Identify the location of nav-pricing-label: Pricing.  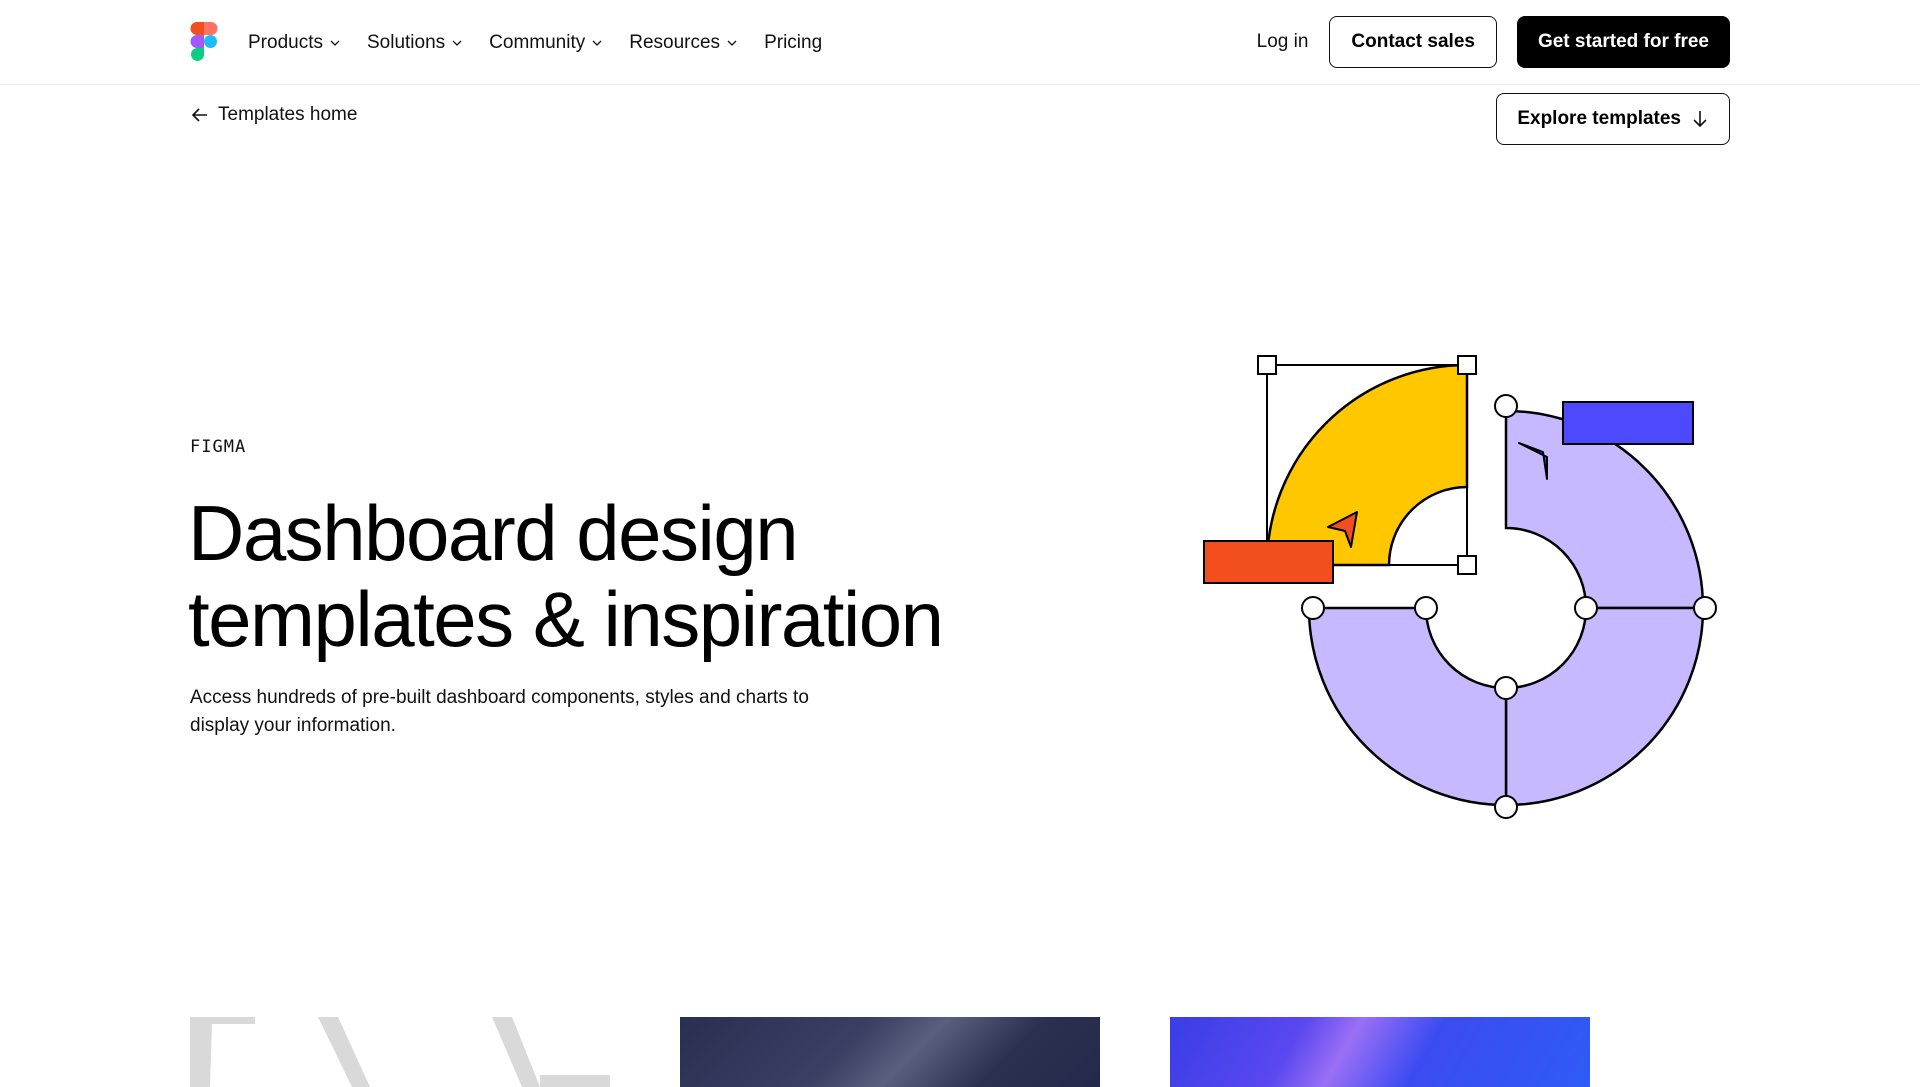
(793, 42).